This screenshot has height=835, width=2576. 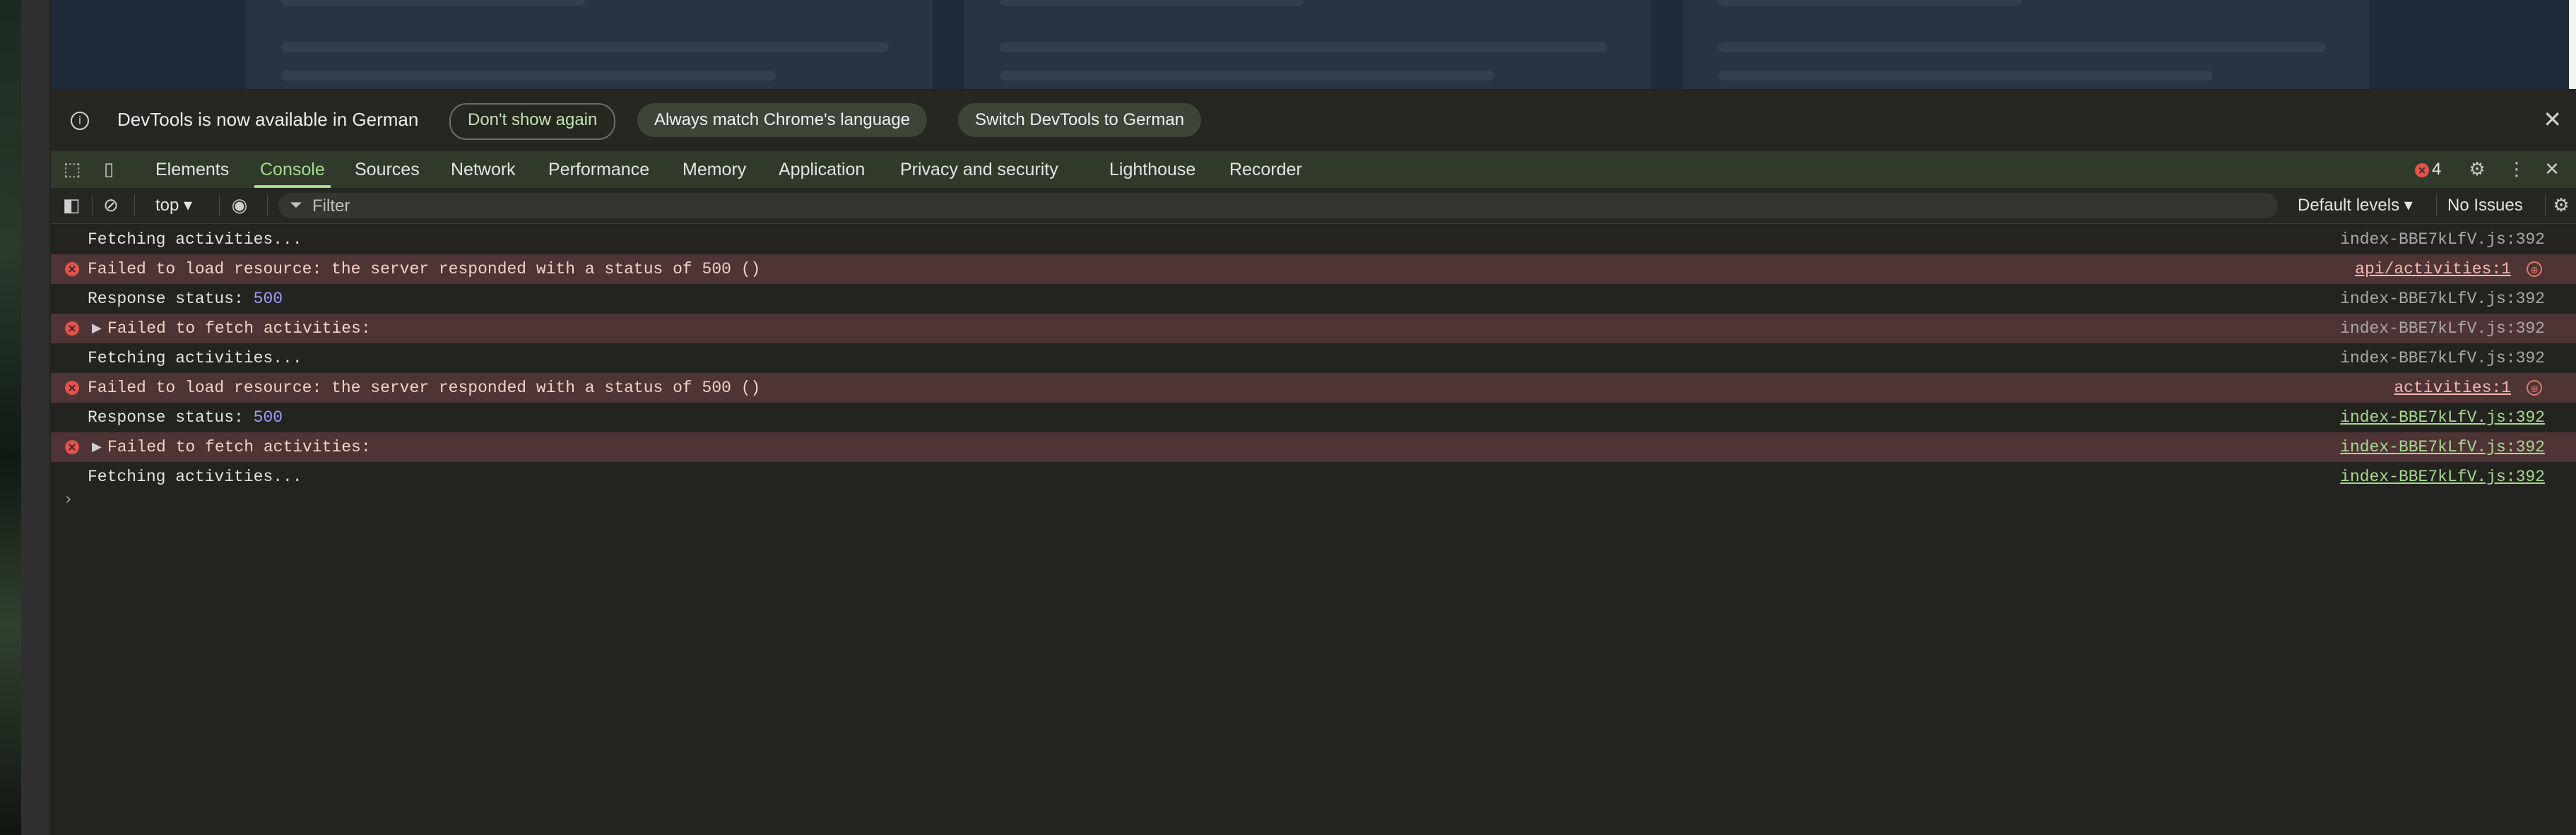 What do you see at coordinates (2477, 169) in the screenshot?
I see `settings-gear-icon: ⚙` at bounding box center [2477, 169].